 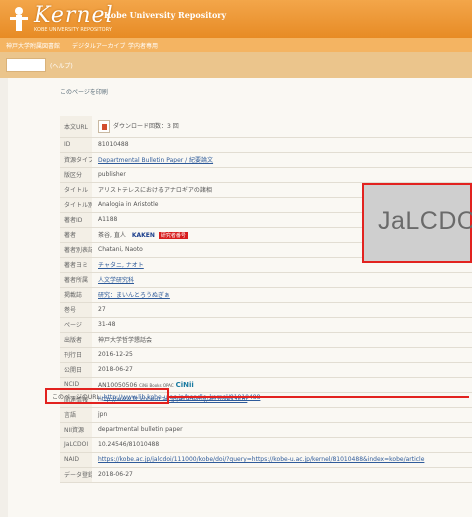 I want to click on metadata-row: JaLCDOI 10.24546/81010488, so click(x=266, y=445).